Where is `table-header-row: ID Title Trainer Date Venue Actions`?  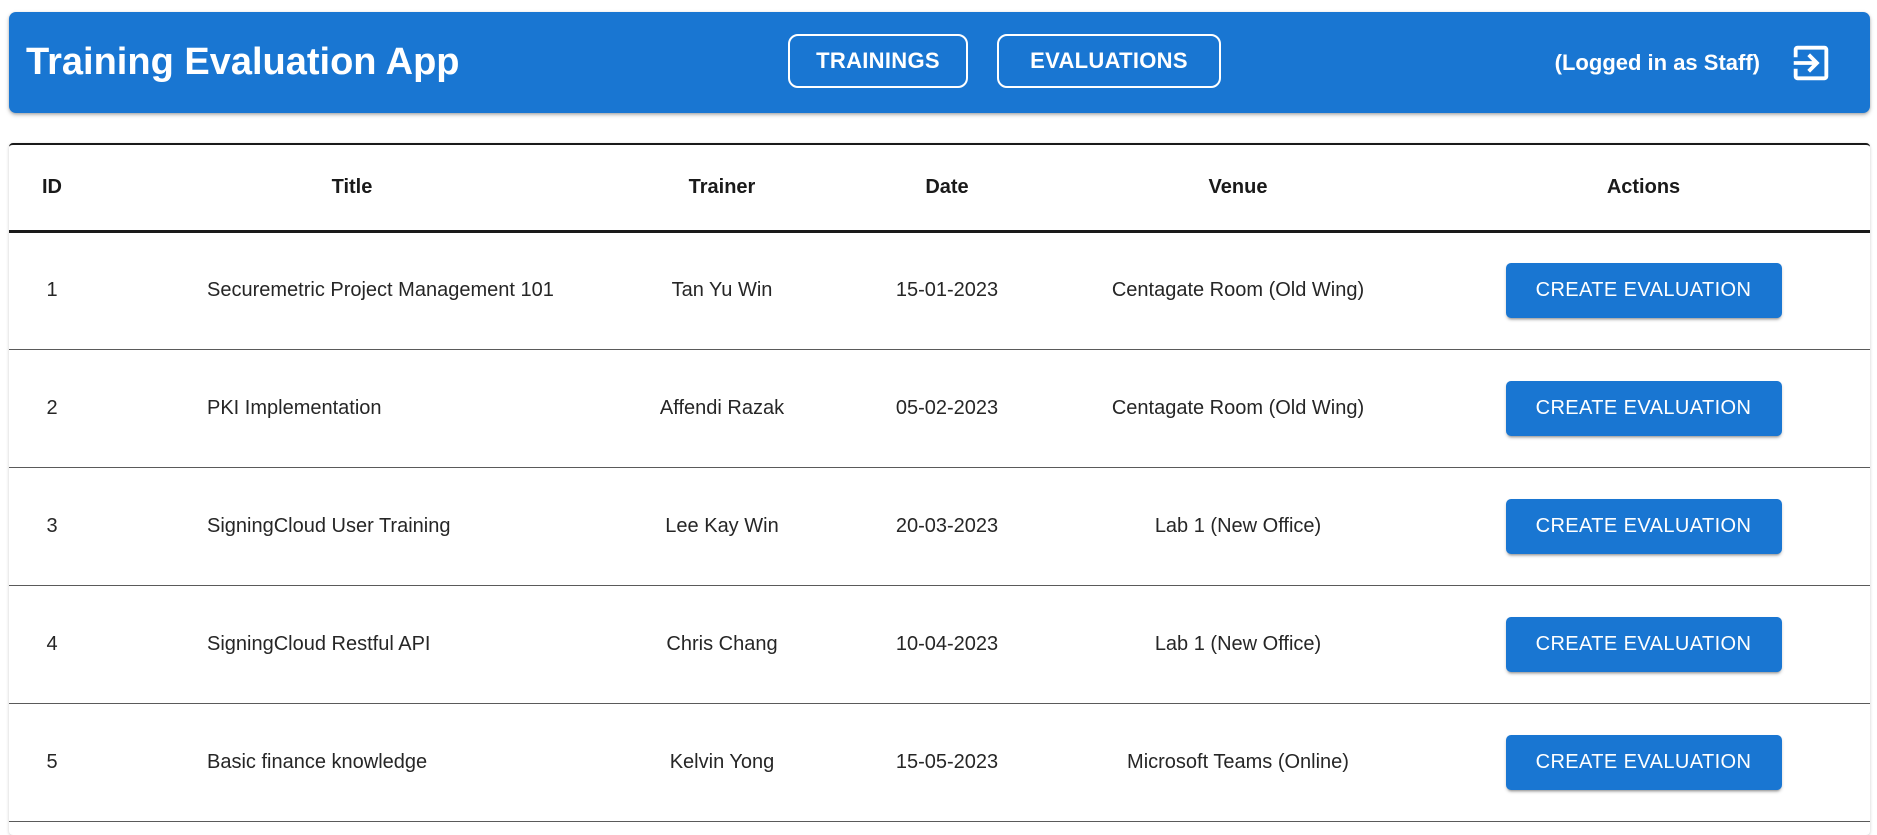 table-header-row: ID Title Trainer Date Venue Actions is located at coordinates (939, 188).